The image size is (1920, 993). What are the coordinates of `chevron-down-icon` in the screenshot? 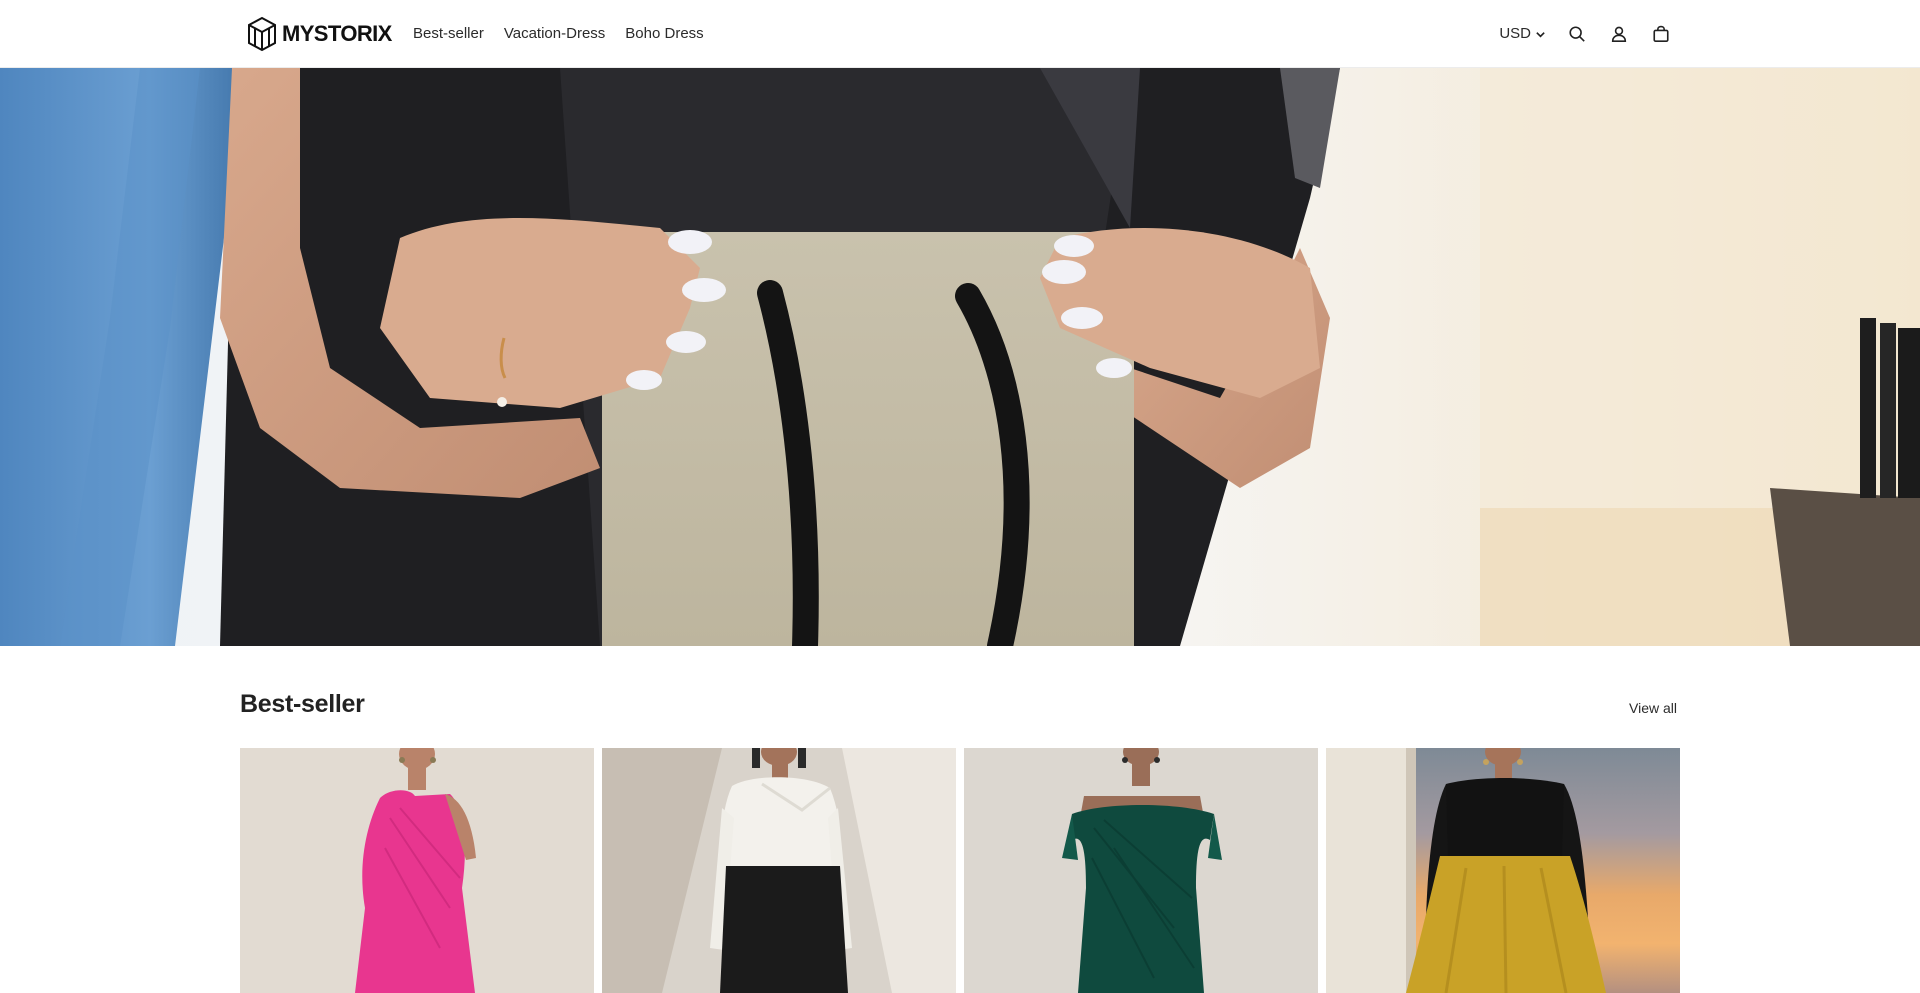 It's located at (1540, 34).